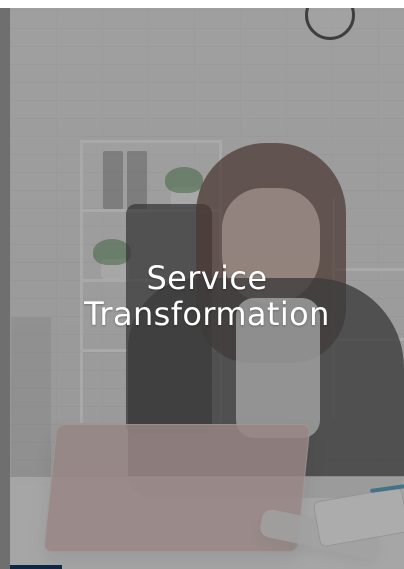 The height and width of the screenshot is (569, 404). What do you see at coordinates (207, 278) in the screenshot?
I see `card-title-line-1: Service` at bounding box center [207, 278].